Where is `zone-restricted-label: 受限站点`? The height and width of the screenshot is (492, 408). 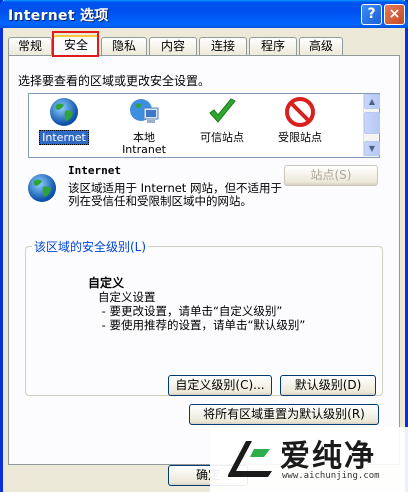 zone-restricted-label: 受限站点 is located at coordinates (300, 137).